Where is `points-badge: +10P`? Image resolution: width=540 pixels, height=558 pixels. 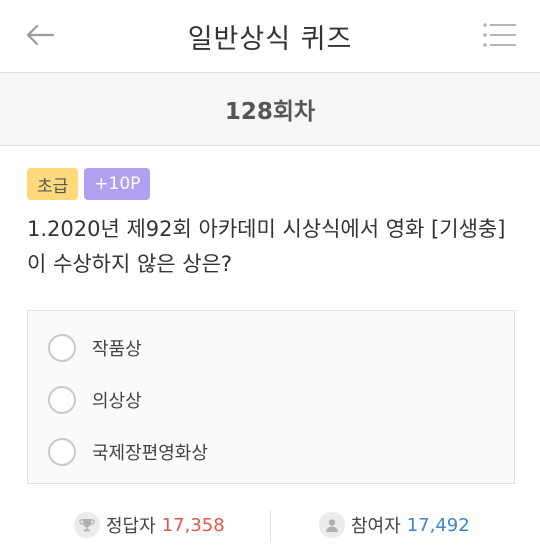 points-badge: +10P is located at coordinates (117, 184).